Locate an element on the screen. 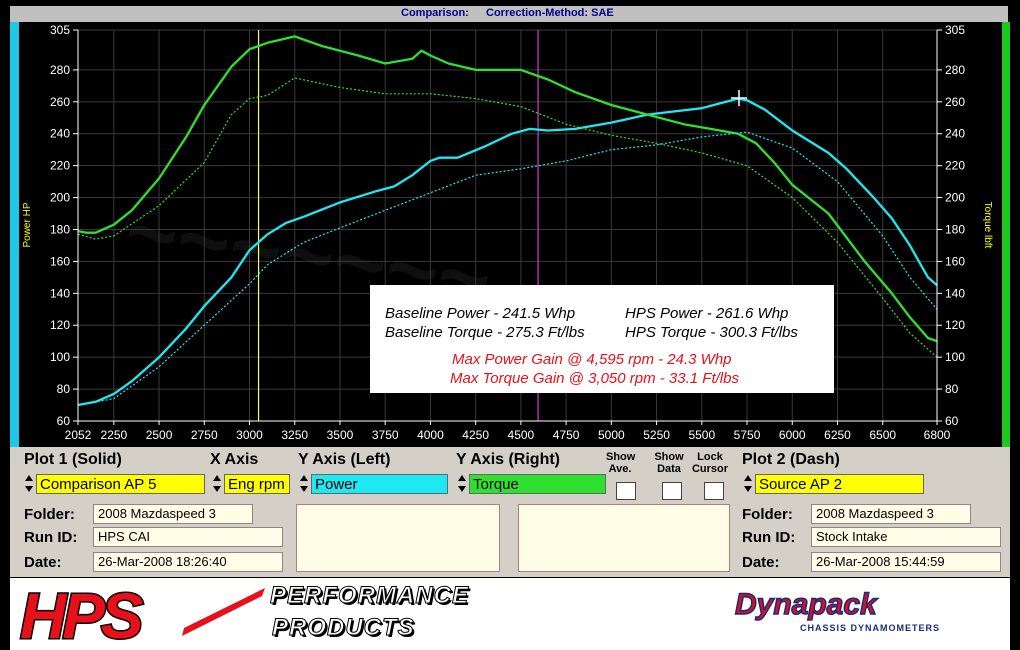 The width and height of the screenshot is (1020, 650). plot2-label: Plot 2 (Dash) is located at coordinates (791, 459).